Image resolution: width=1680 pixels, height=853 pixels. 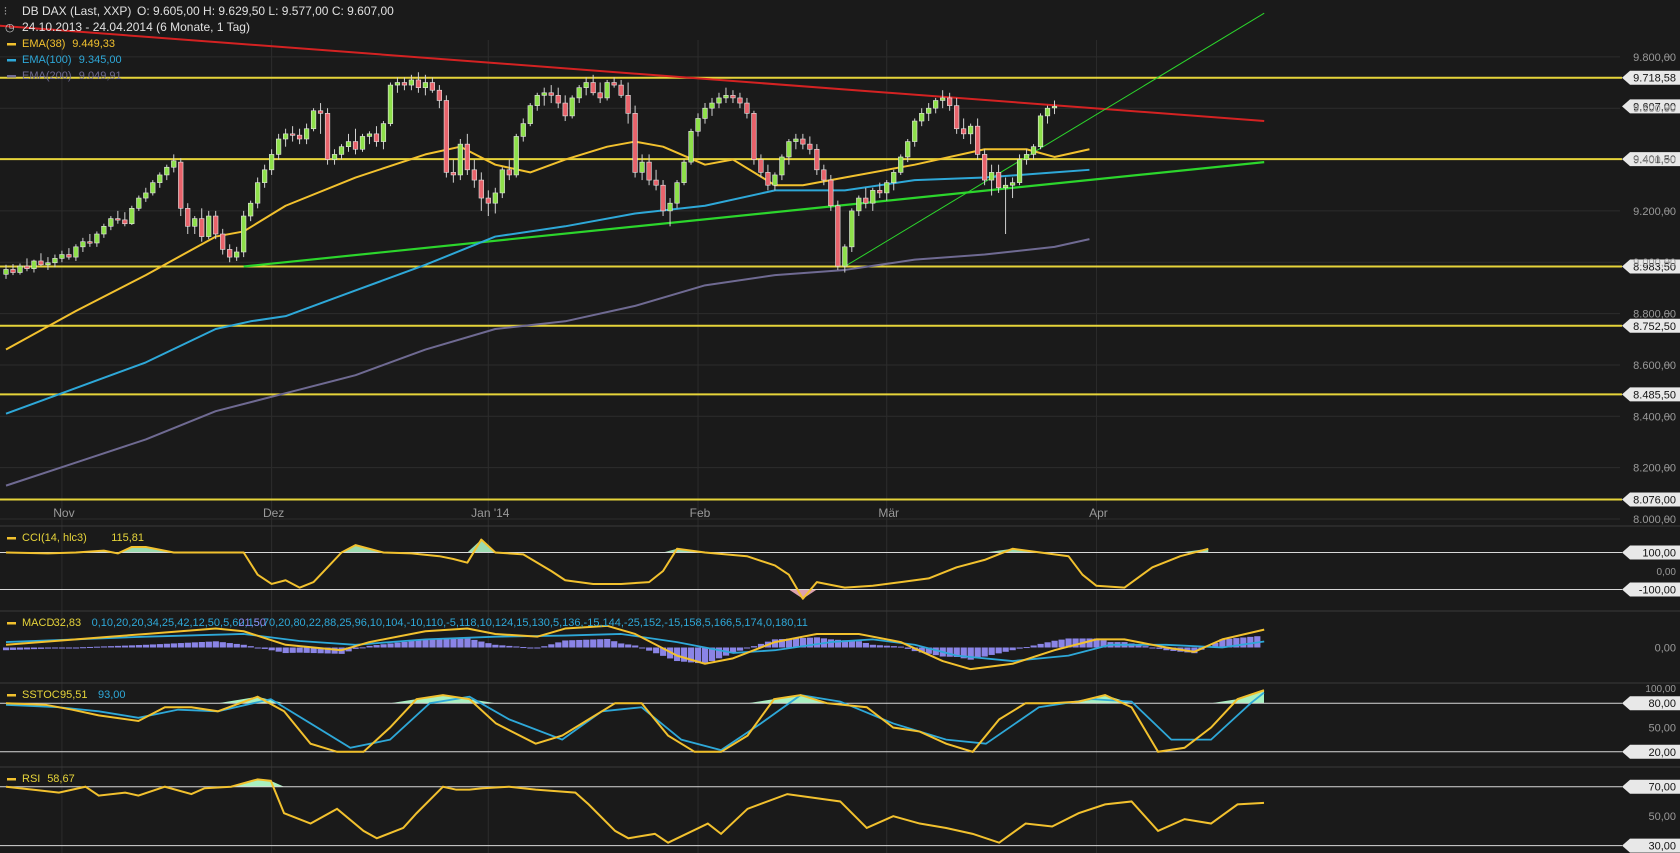 I want to click on legend-value: 9.345,00, so click(x=100, y=60).